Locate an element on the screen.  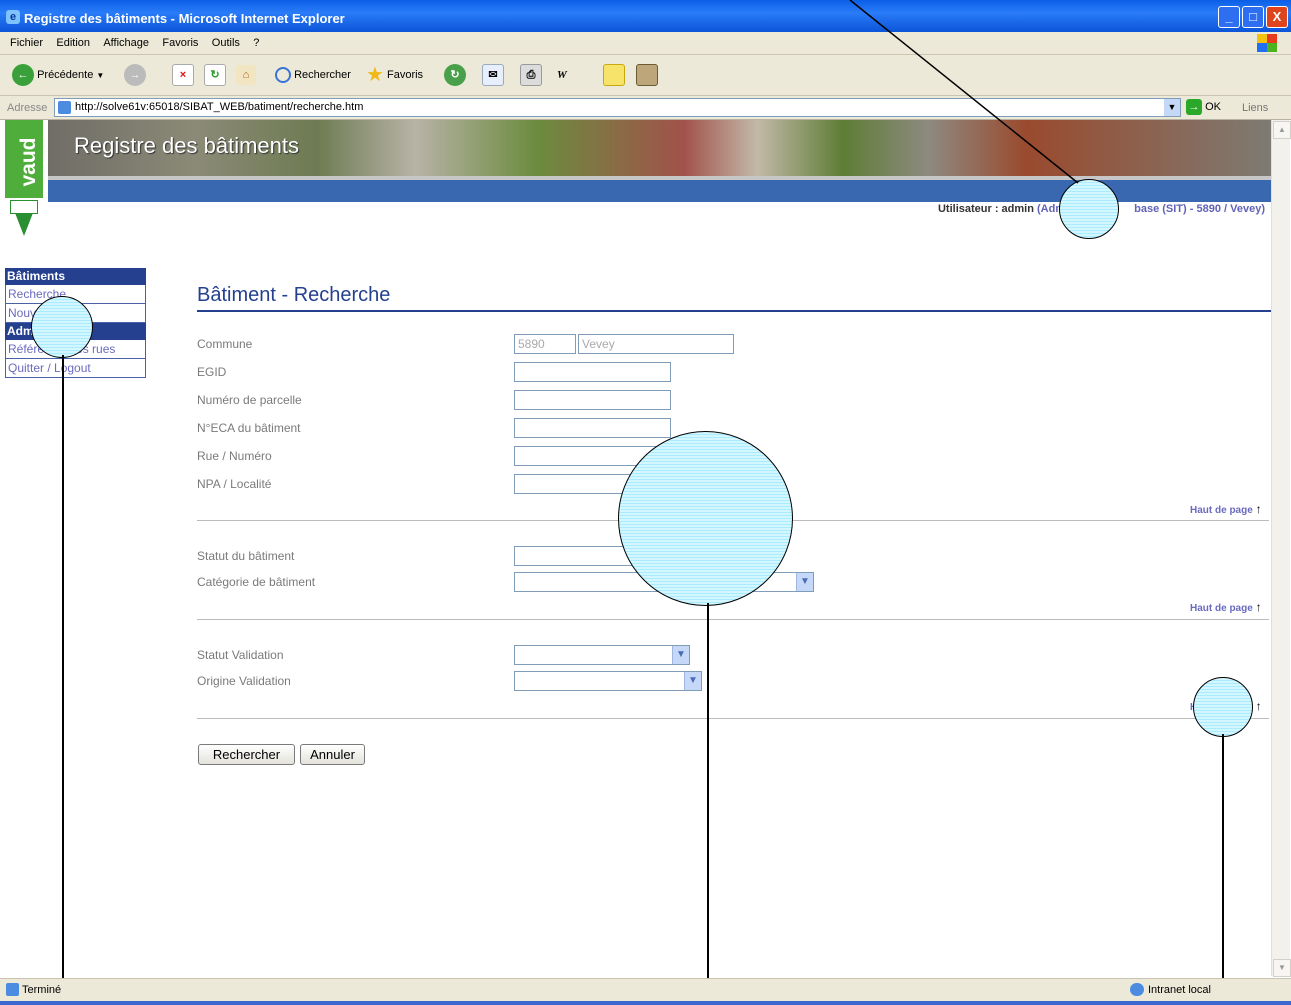
taskbar-edge is located at coordinates (645, 1003).